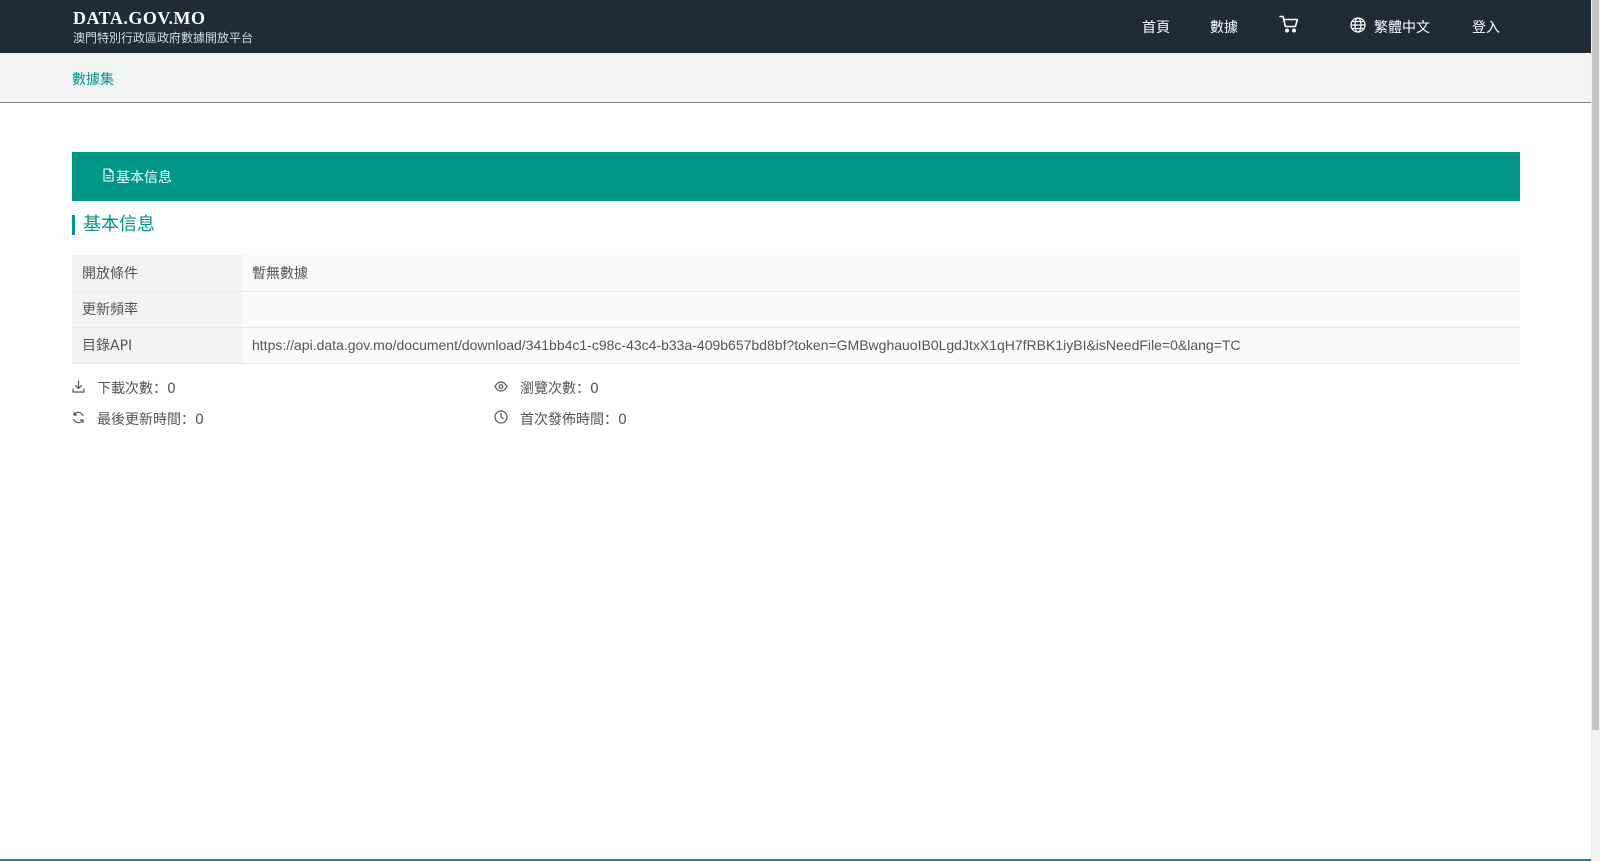 Image resolution: width=1600 pixels, height=861 pixels. I want to click on view-count-text: 瀏覽次數：0, so click(559, 389).